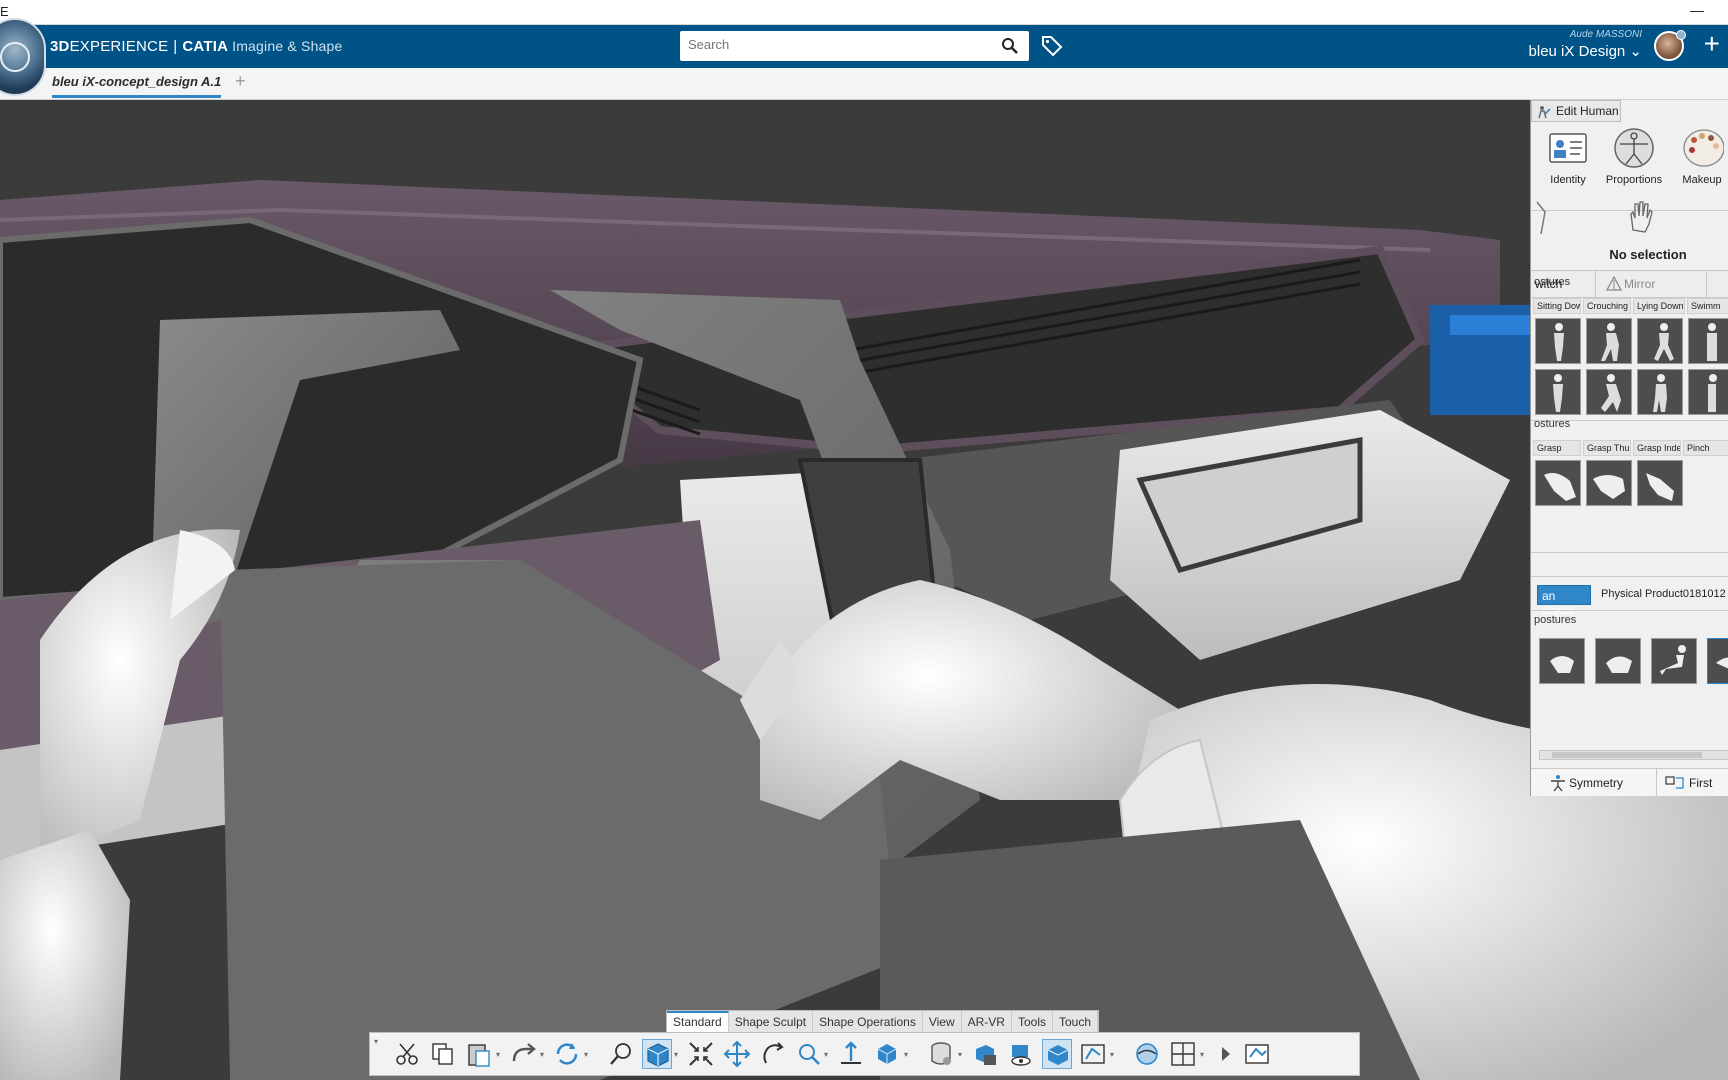 The width and height of the screenshot is (1728, 1080). I want to click on cmd-tab-shape-operations: Shape Operations, so click(868, 1021).